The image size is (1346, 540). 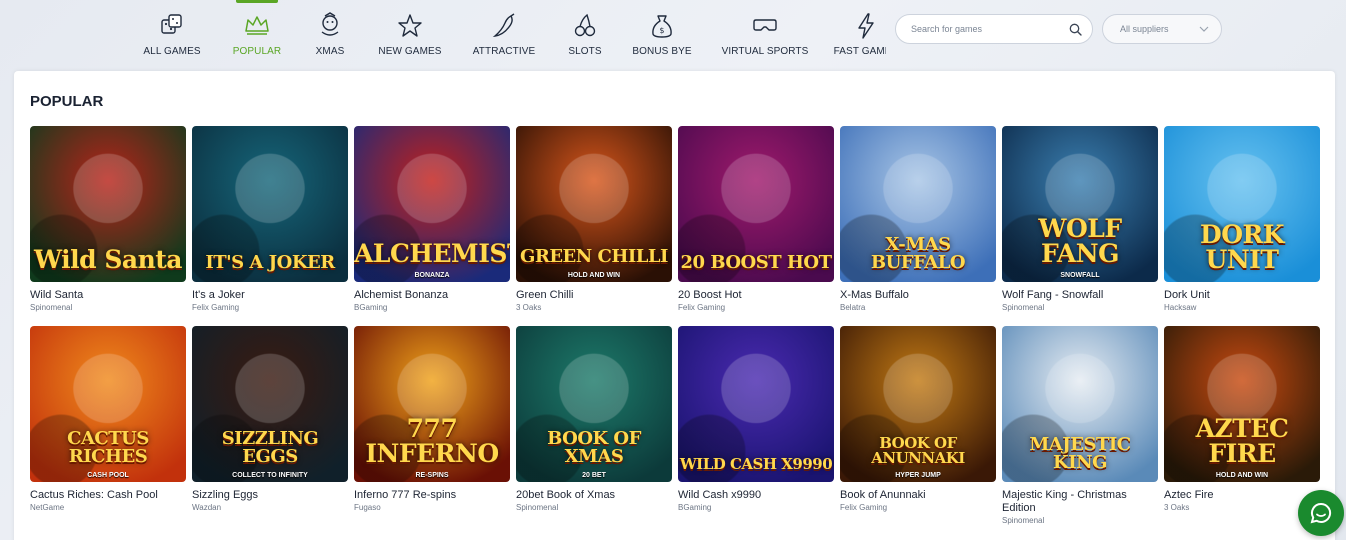 What do you see at coordinates (108, 447) in the screenshot?
I see `game-logo-text: CACTUS RICHES` at bounding box center [108, 447].